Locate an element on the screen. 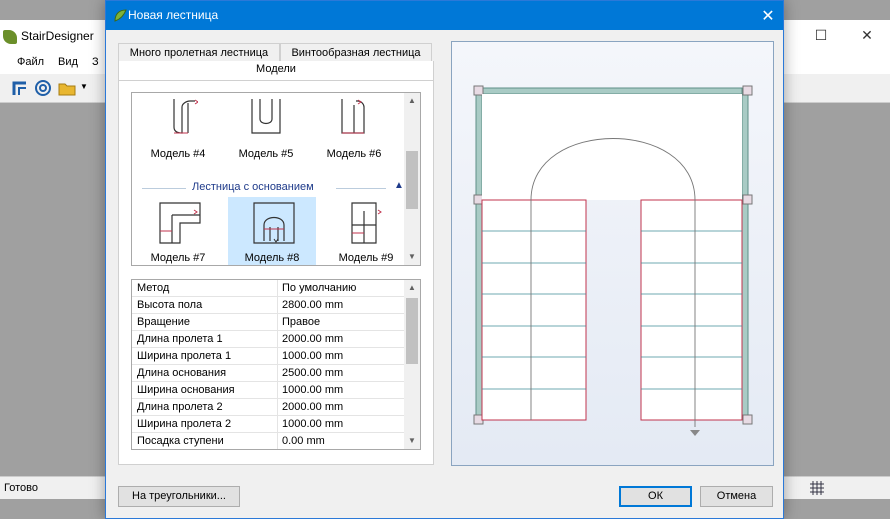 This screenshot has width=890, height=519. tab-multi-flight: Много пролетная лестница is located at coordinates (199, 52).